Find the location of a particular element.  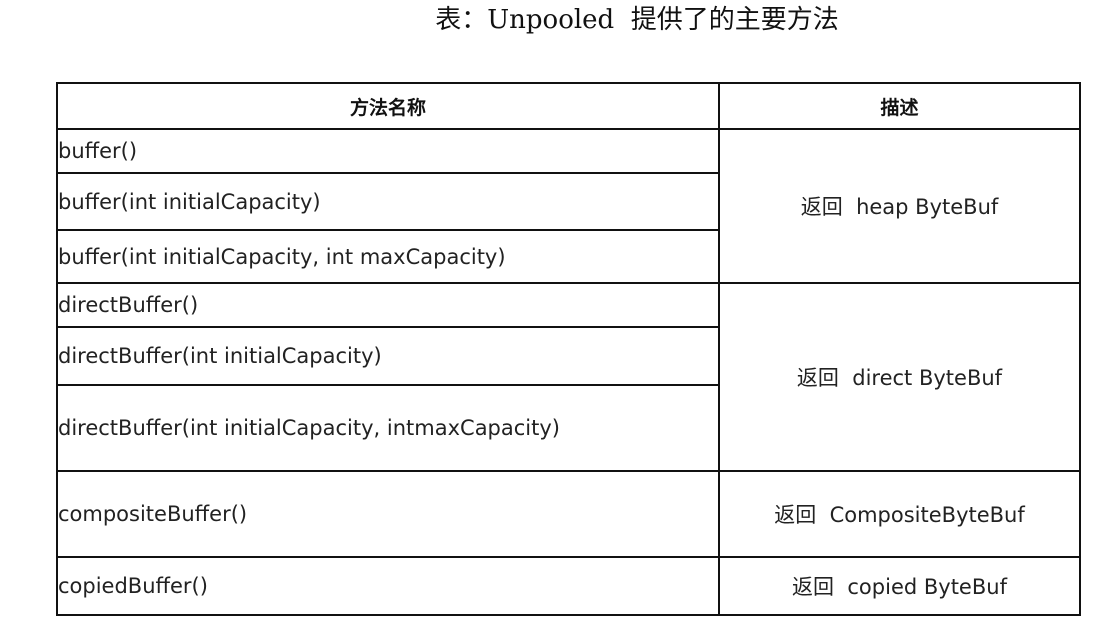

table-header-row: 方法名称 描述 is located at coordinates (568, 106).